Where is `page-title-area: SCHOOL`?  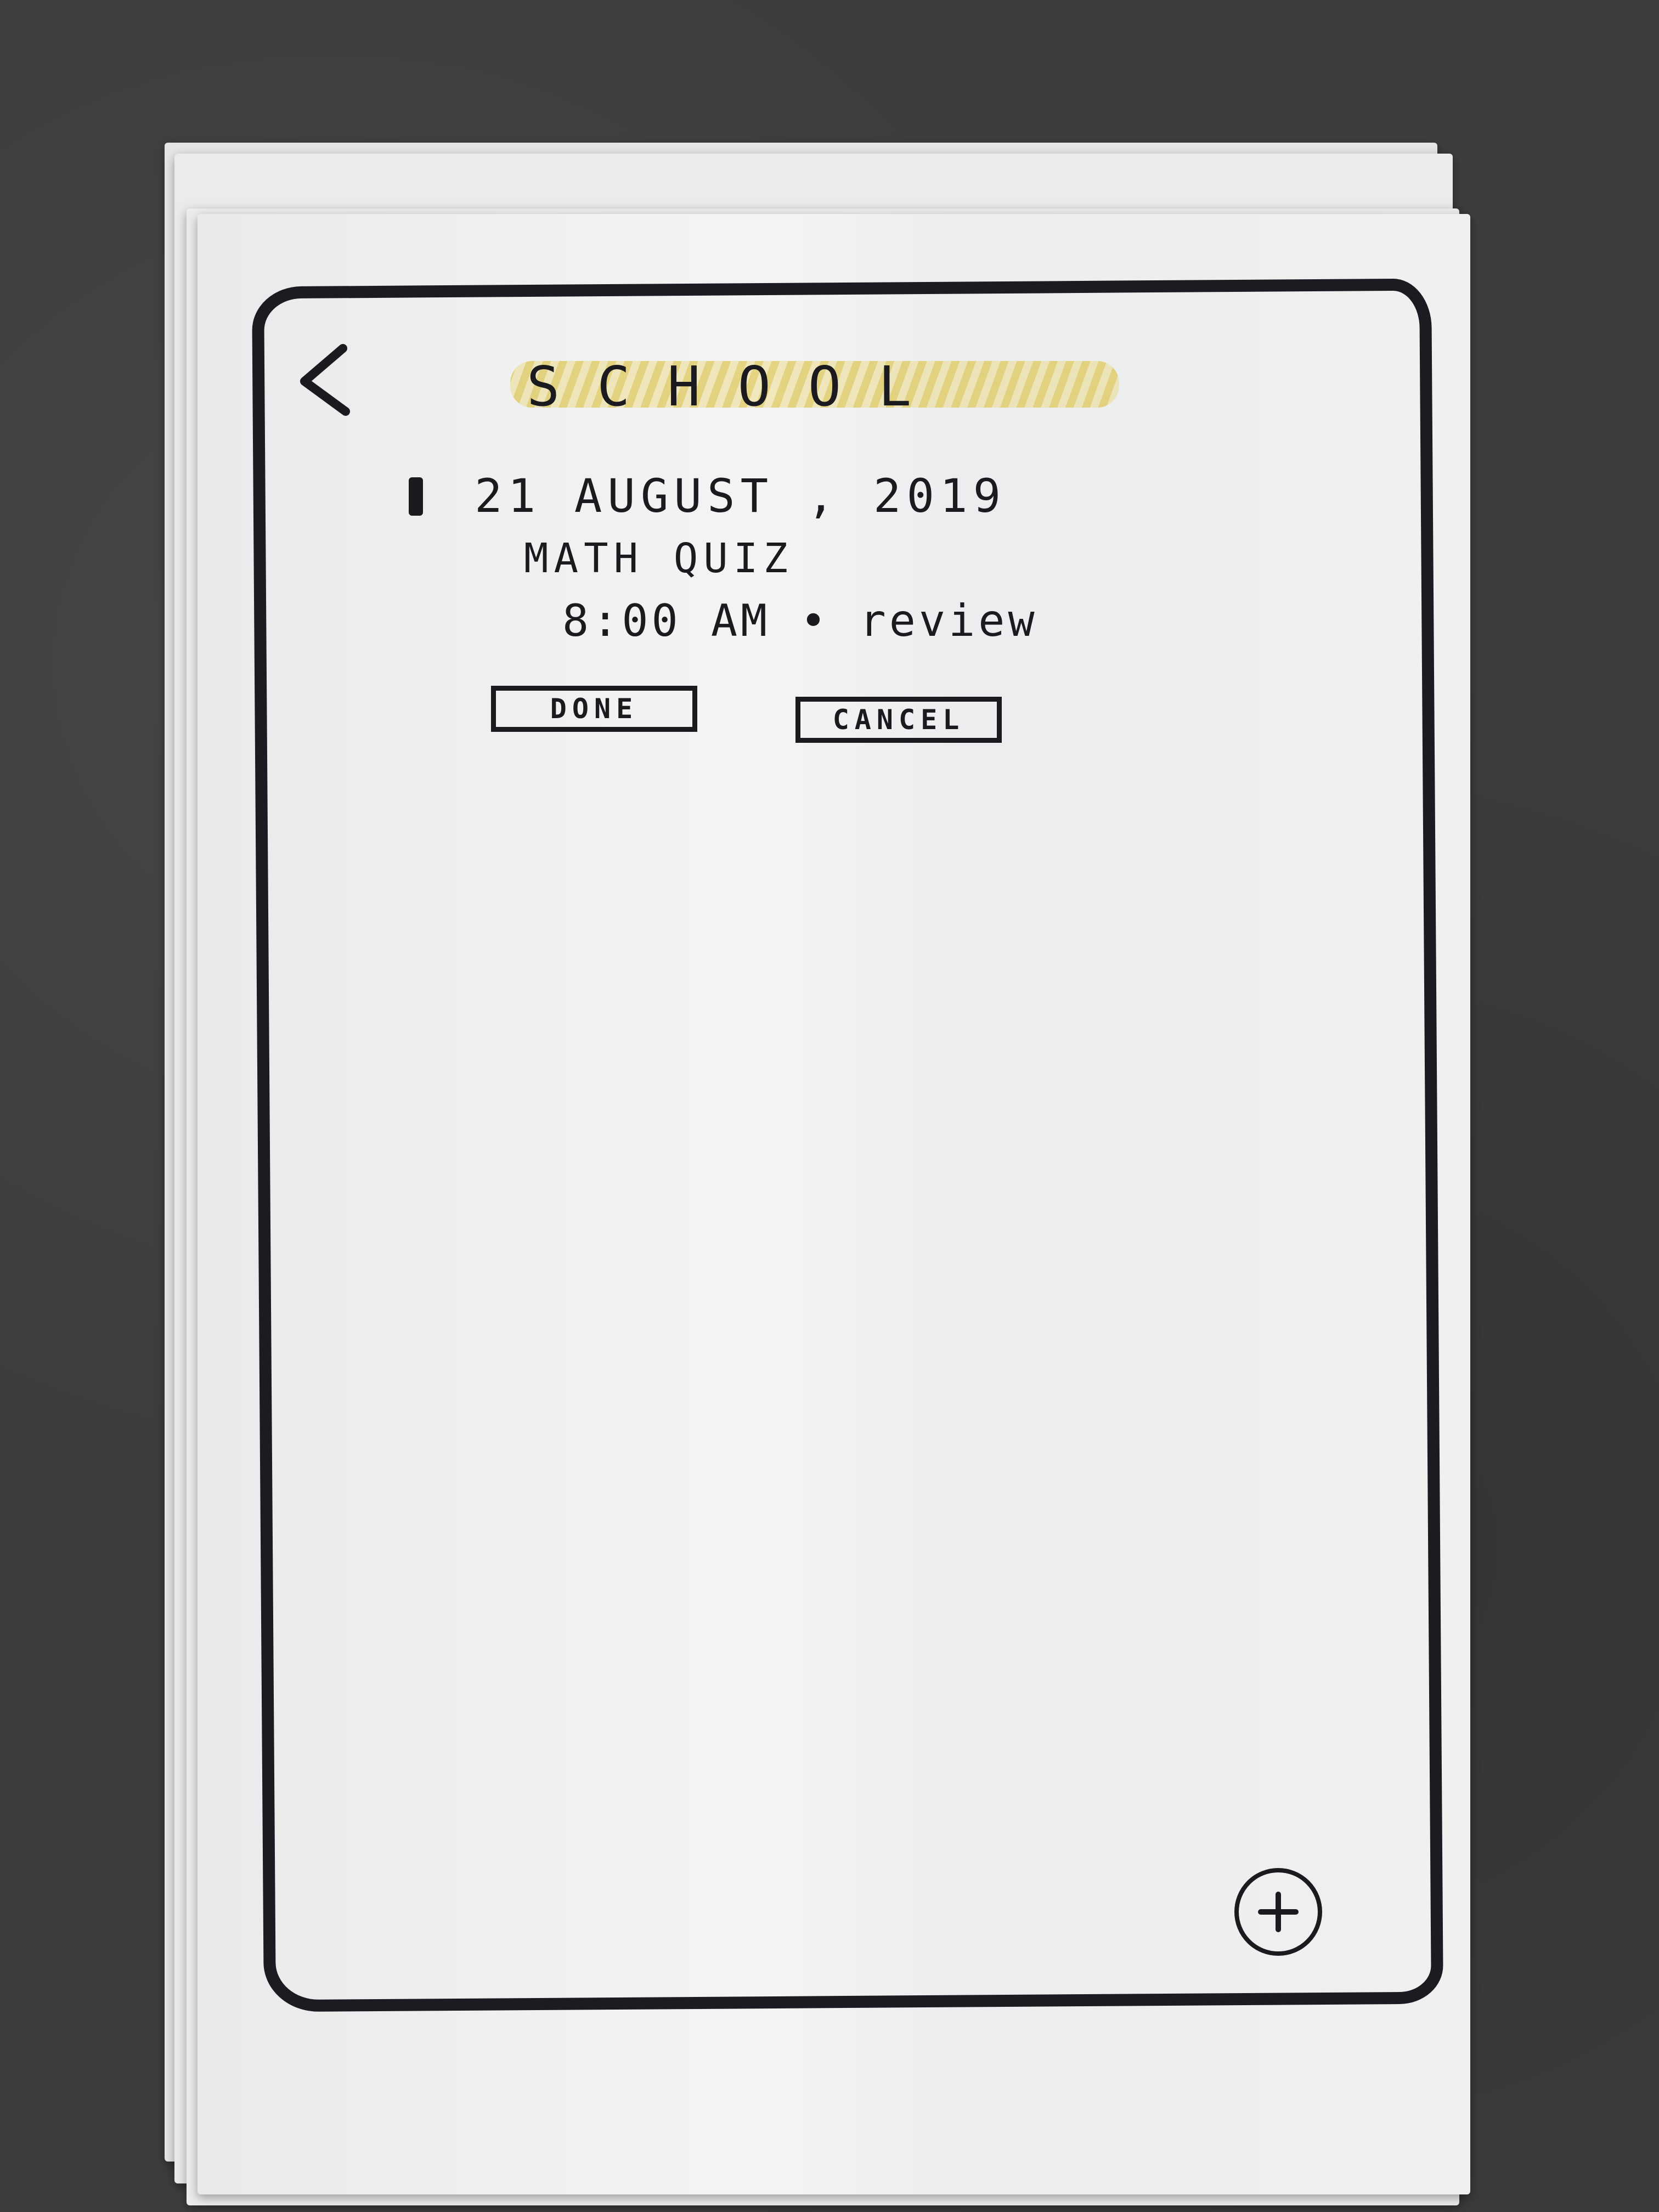 page-title-area: SCHOOL is located at coordinates (818, 387).